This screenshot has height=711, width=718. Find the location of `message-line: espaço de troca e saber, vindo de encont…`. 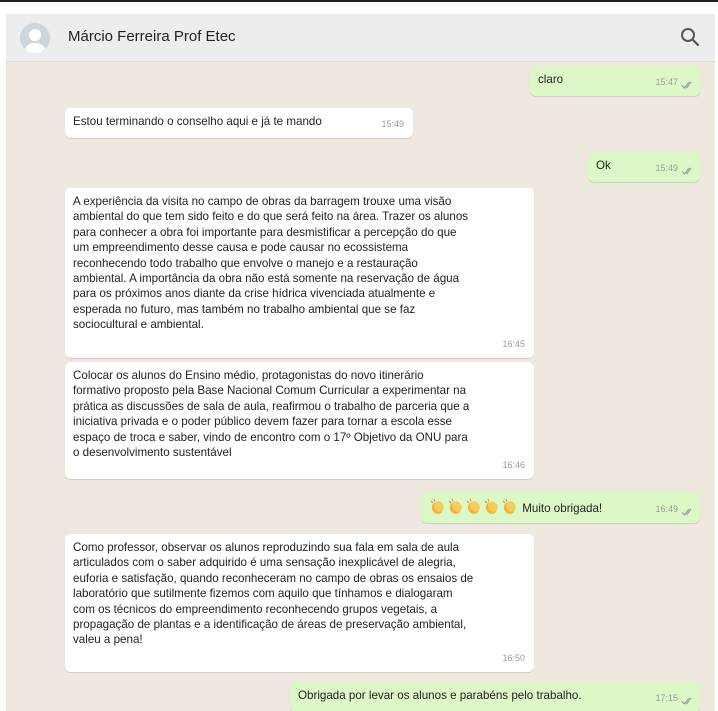

message-line: espaço de troca e saber, vindo de encont… is located at coordinates (270, 437).